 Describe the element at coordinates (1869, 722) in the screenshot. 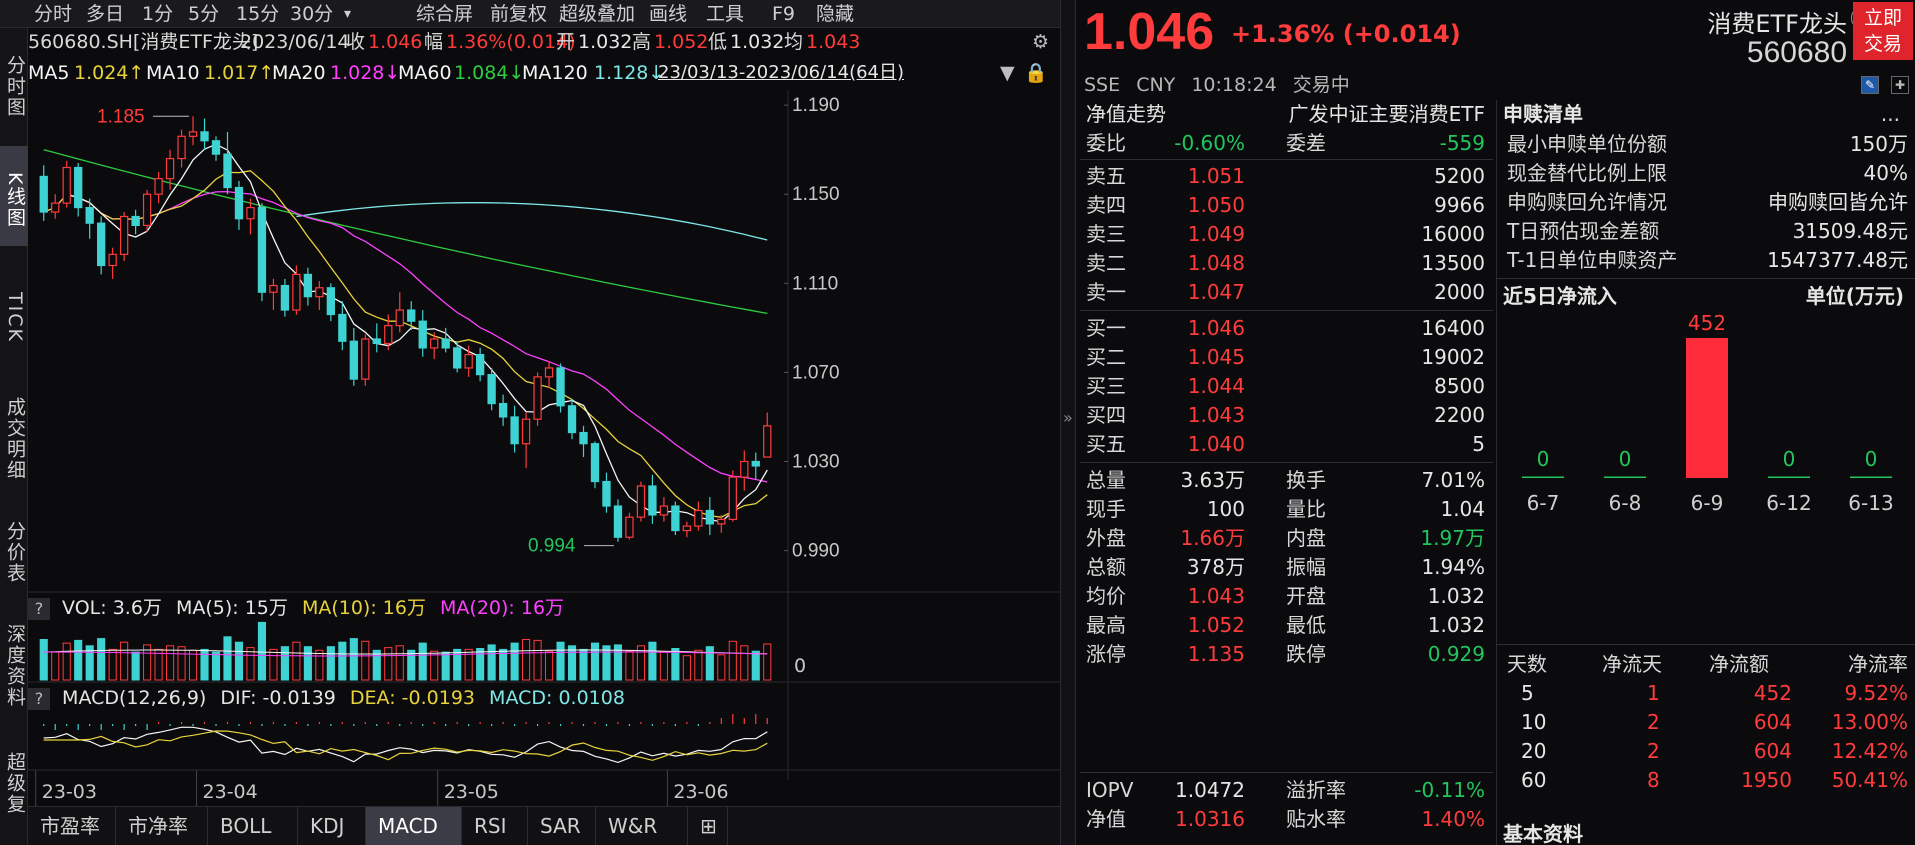

I see `flow-table-cell: 13.00%` at that location.